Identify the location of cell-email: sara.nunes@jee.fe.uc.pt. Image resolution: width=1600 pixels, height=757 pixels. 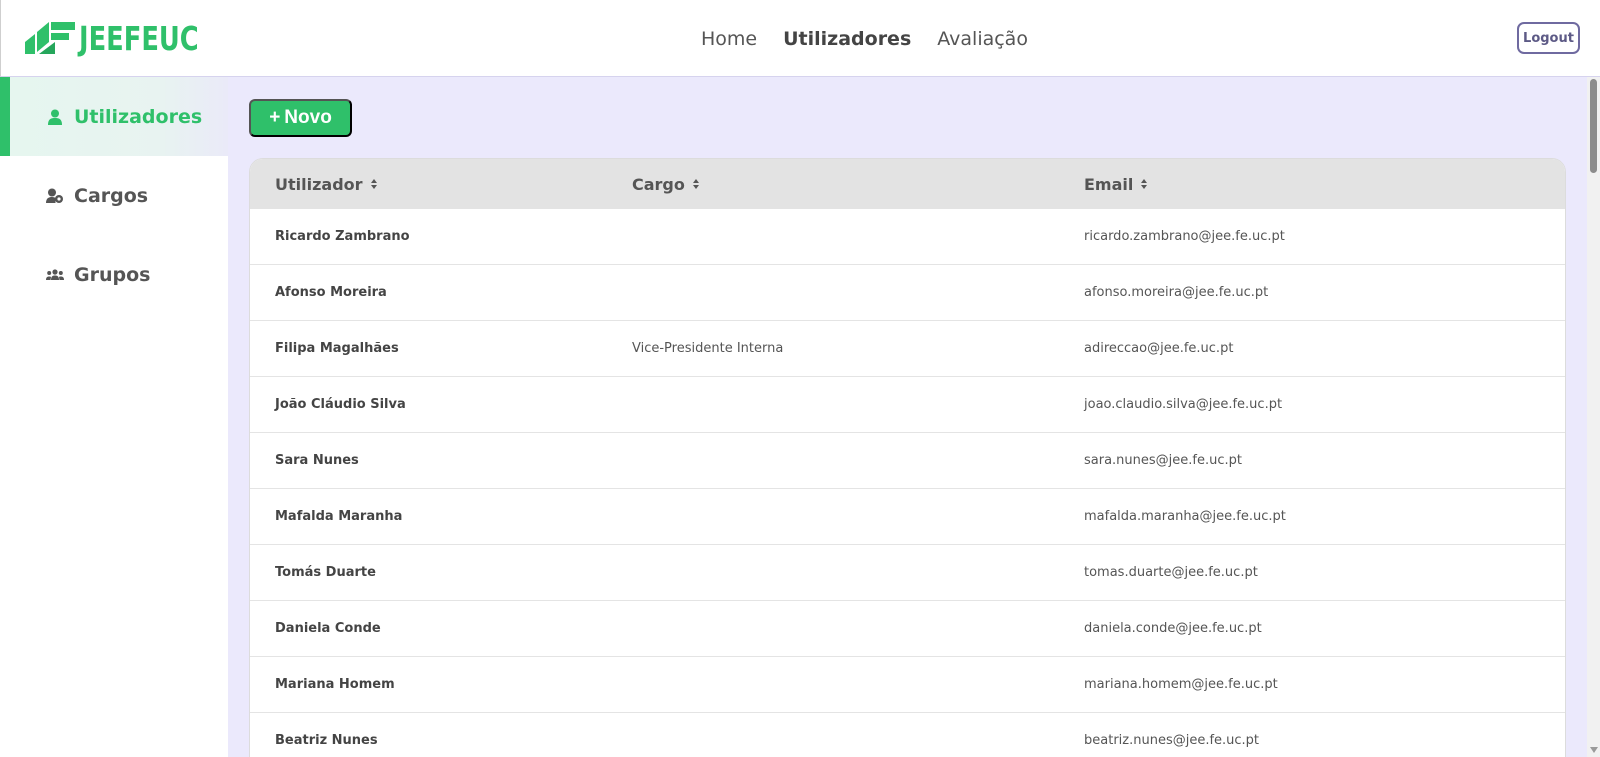
(1163, 460).